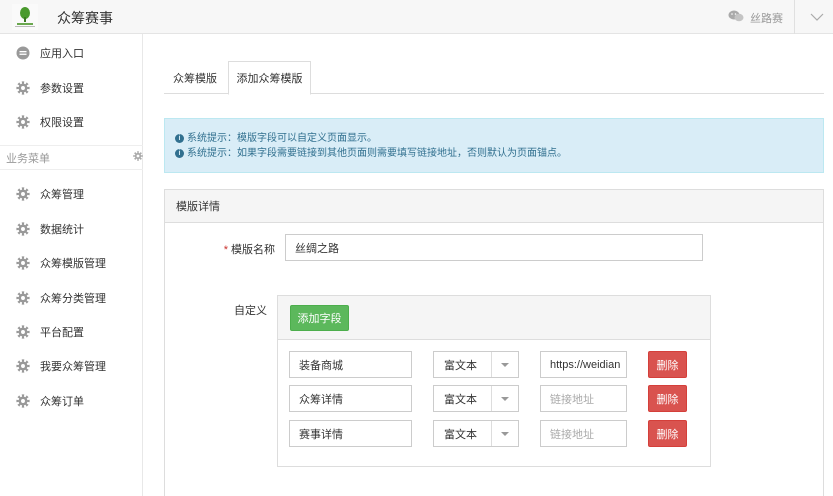 Image resolution: width=833 pixels, height=496 pixels. I want to click on sidebar-item-statistics: 数据统计, so click(71, 229).